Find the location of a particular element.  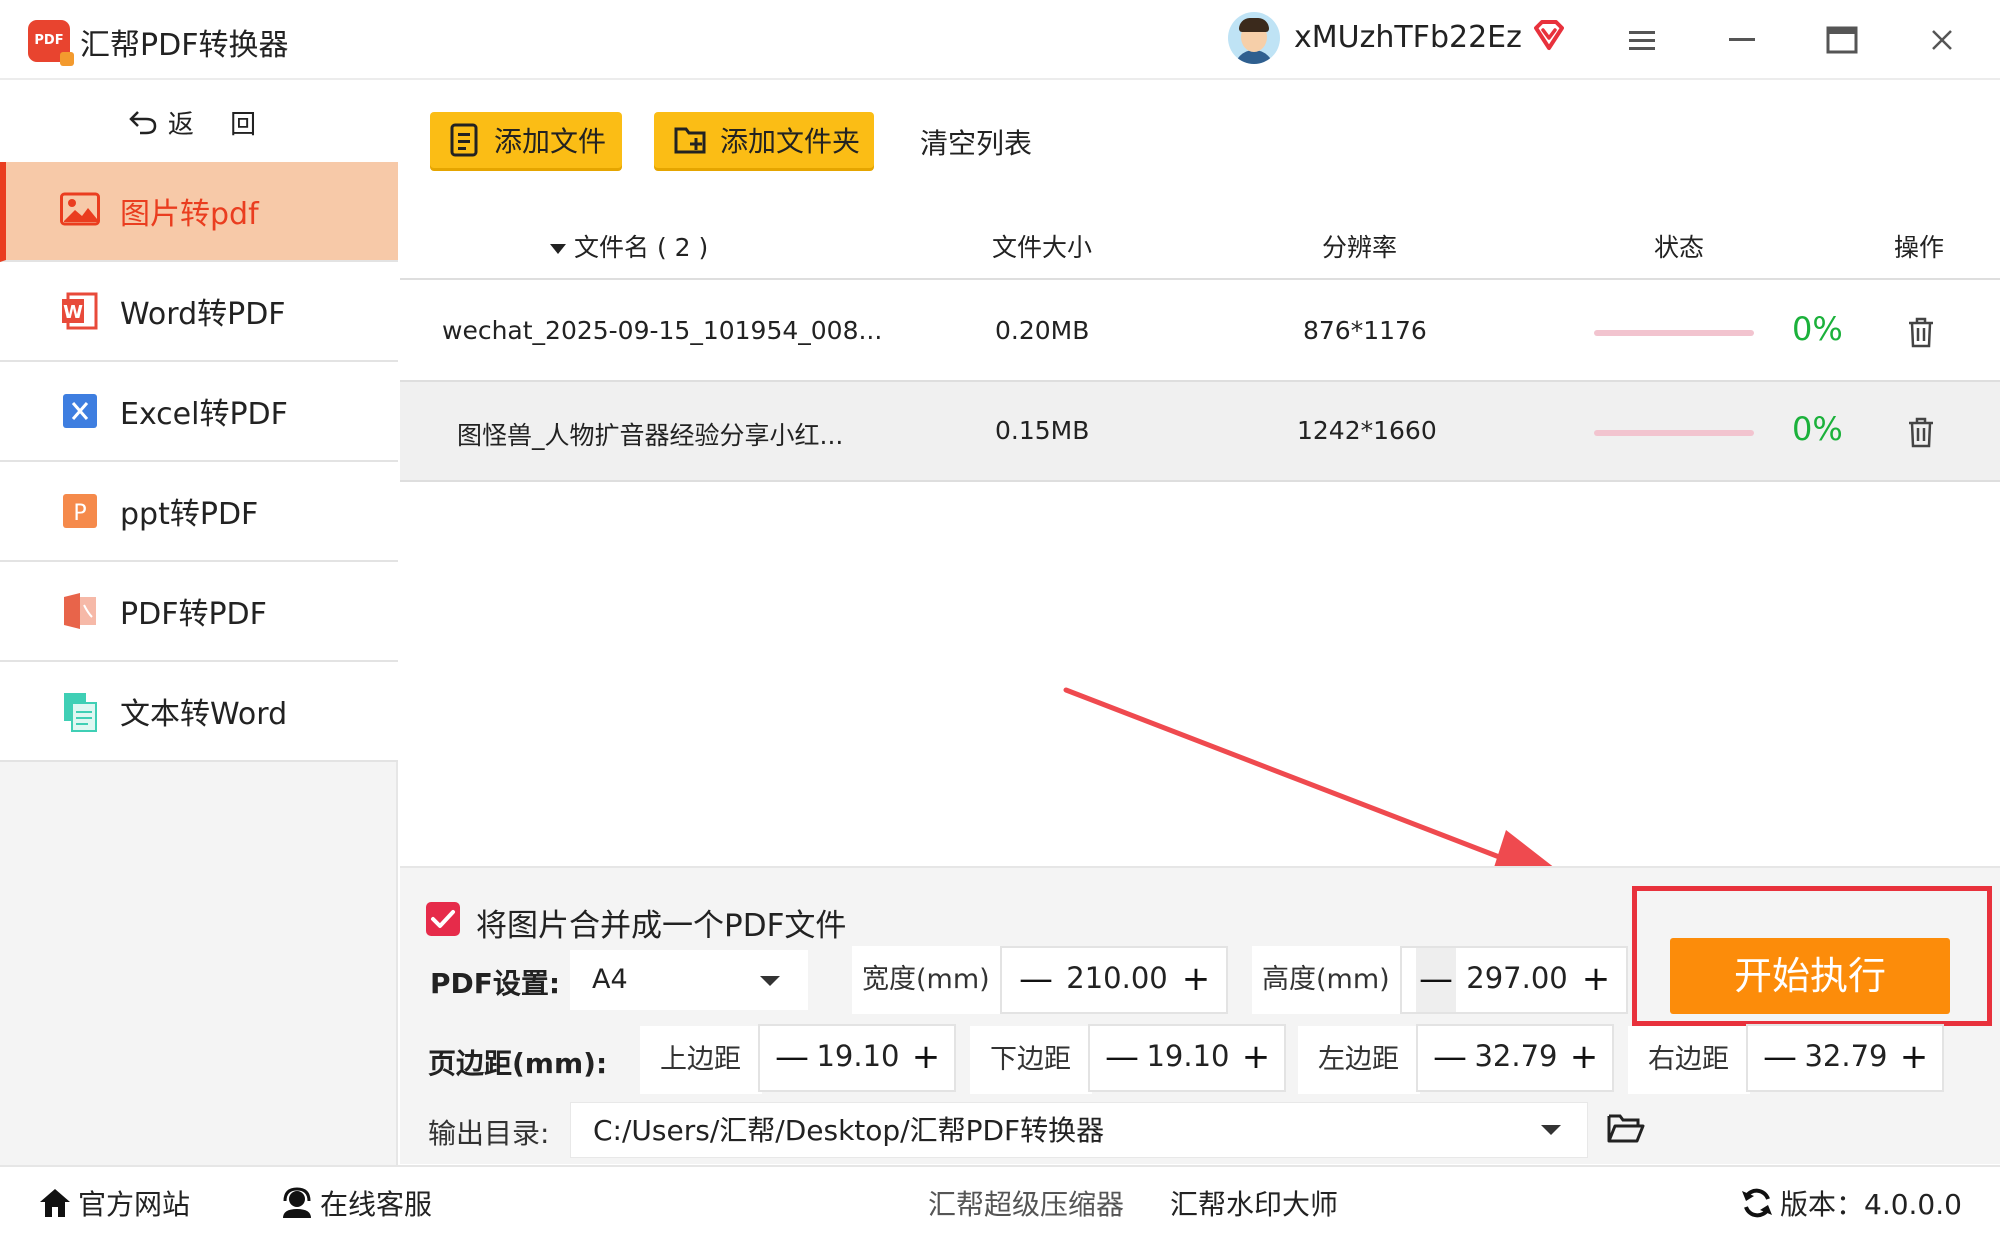

right-margin-increase-button: + is located at coordinates (1914, 1058).